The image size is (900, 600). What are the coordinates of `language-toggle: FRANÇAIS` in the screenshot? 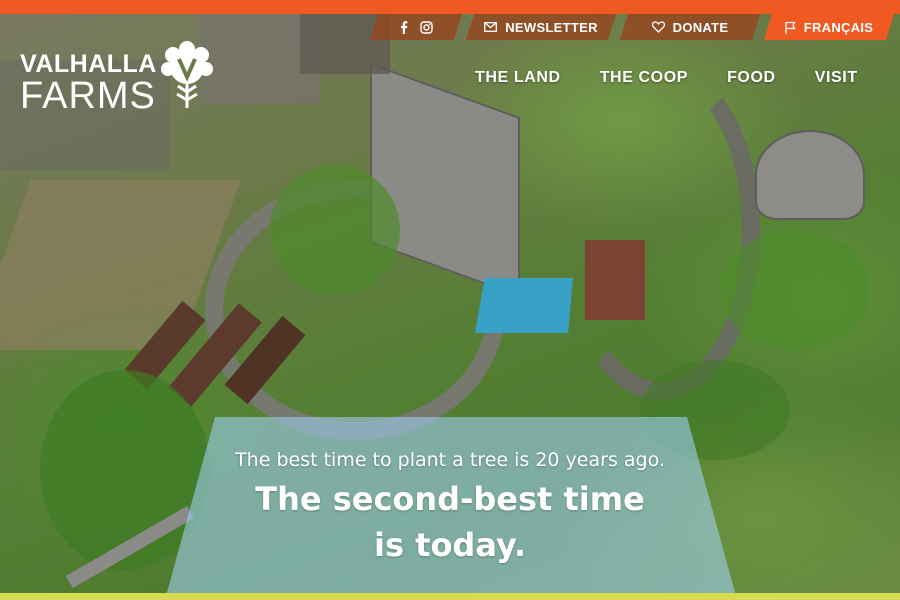 It's located at (829, 27).